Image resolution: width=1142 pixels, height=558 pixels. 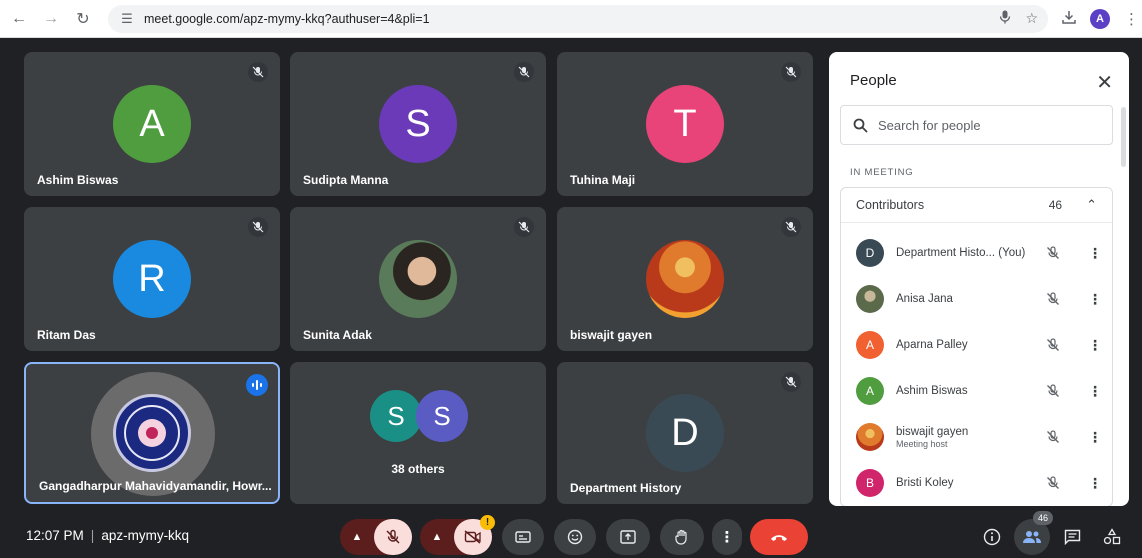 I want to click on profile-avatar: A, so click(x=1100, y=18).